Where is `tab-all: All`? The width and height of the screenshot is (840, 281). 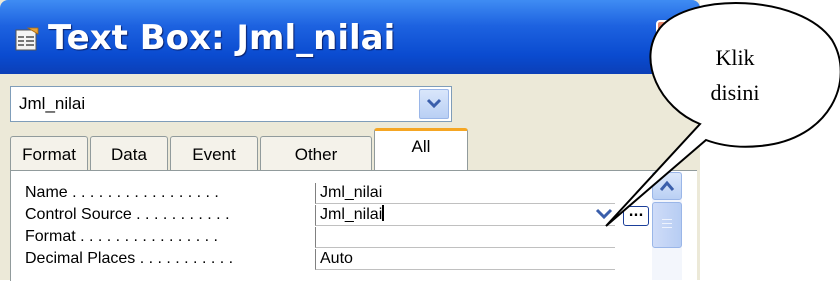 tab-all: All is located at coordinates (421, 150).